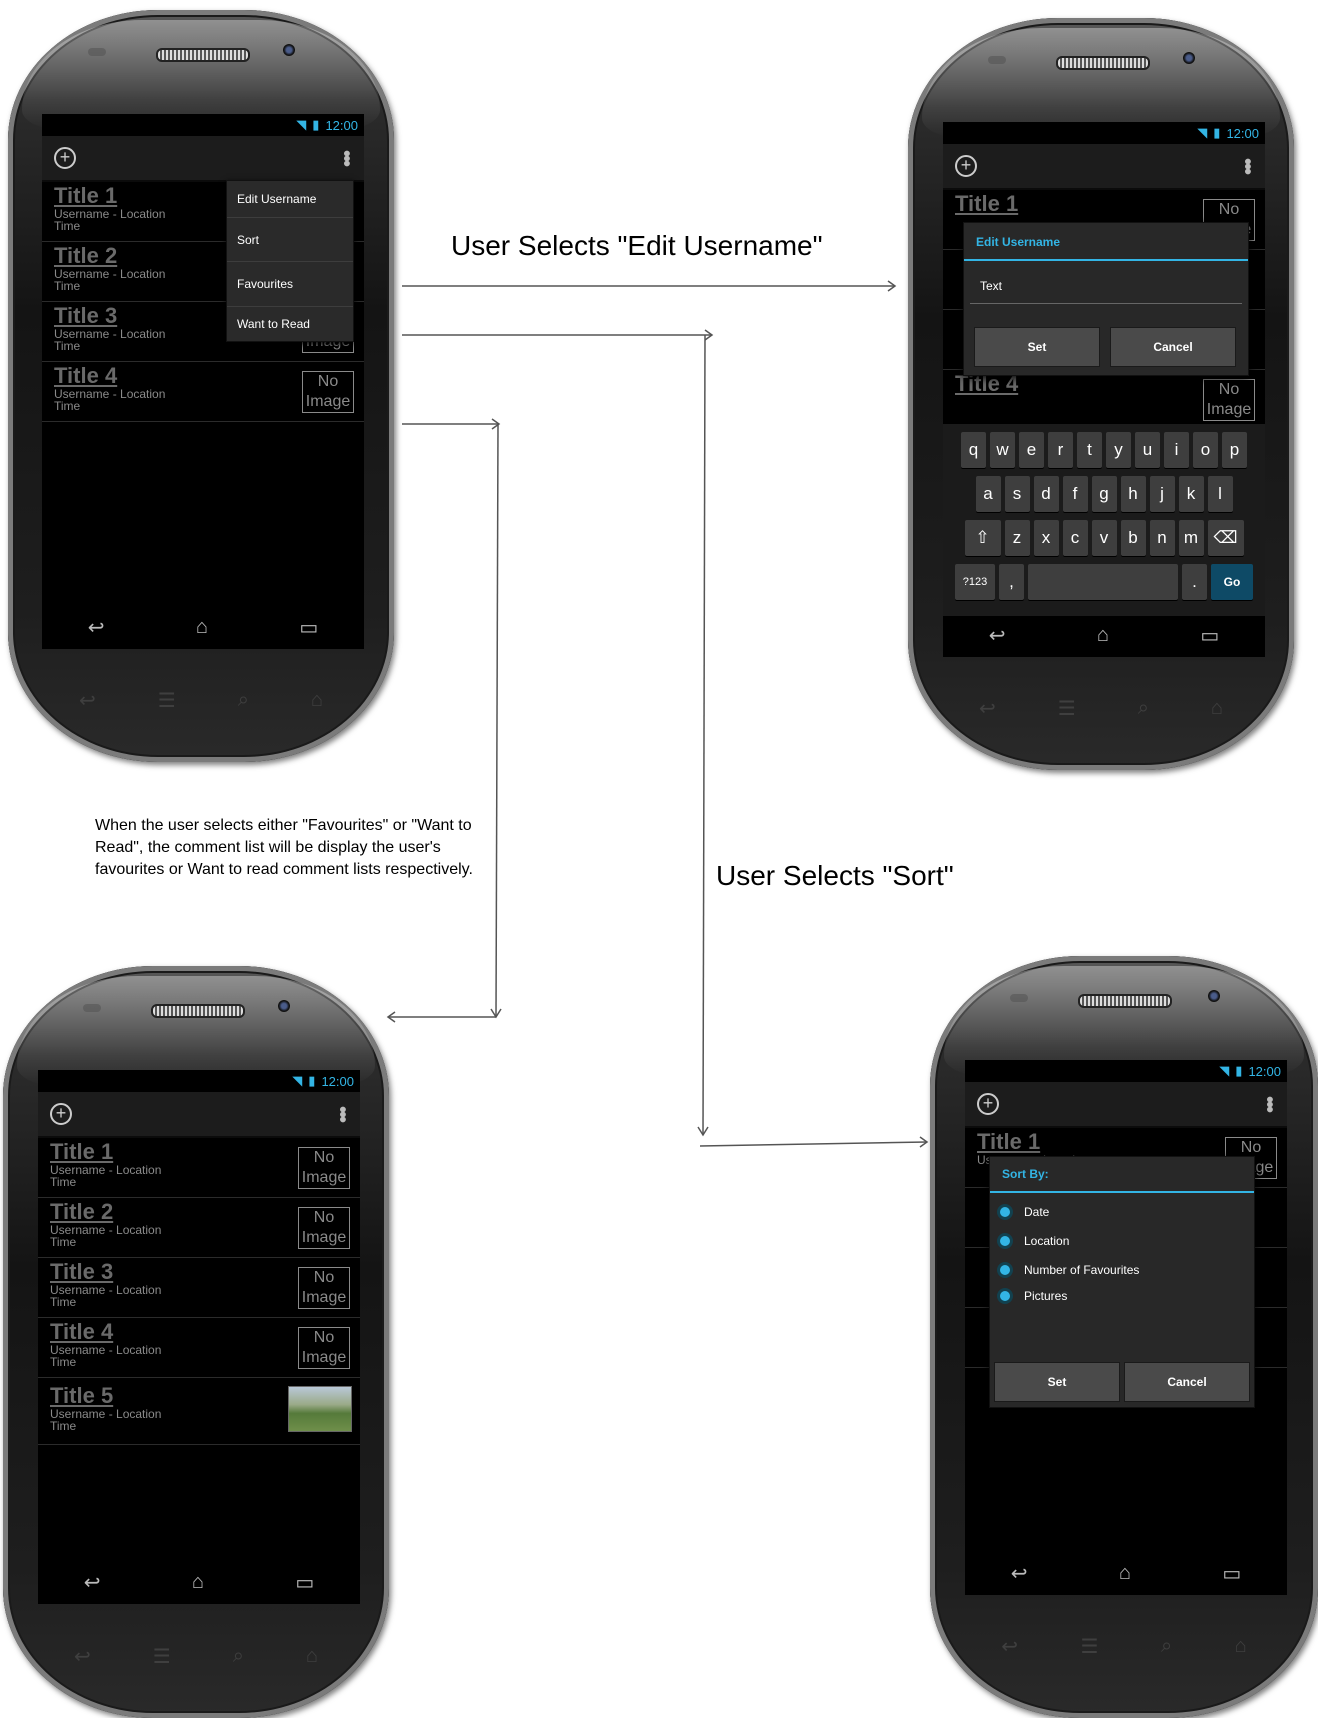 The height and width of the screenshot is (1718, 1318). What do you see at coordinates (199, 1168) in the screenshot?
I see `list-item: Title 1 Username - Location Time No Image` at bounding box center [199, 1168].